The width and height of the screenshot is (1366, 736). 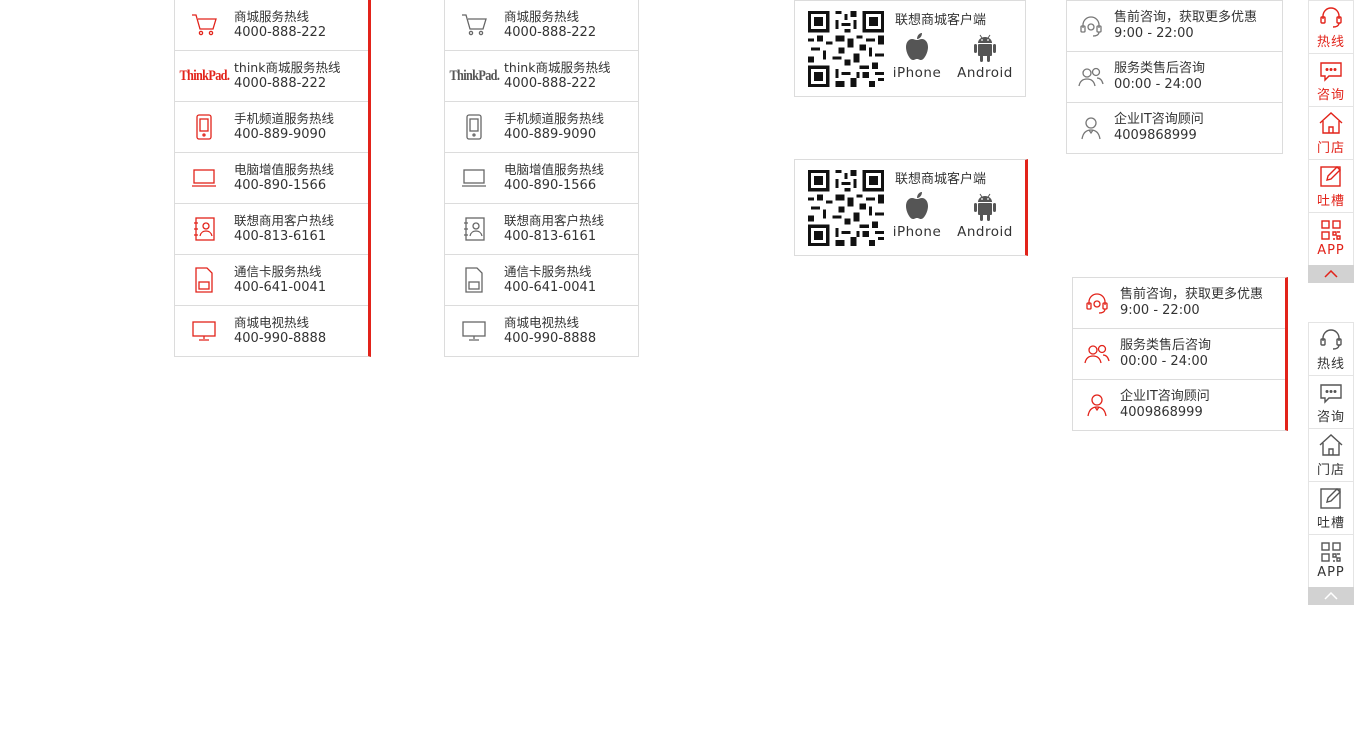 I want to click on apple-icon, so click(x=917, y=47).